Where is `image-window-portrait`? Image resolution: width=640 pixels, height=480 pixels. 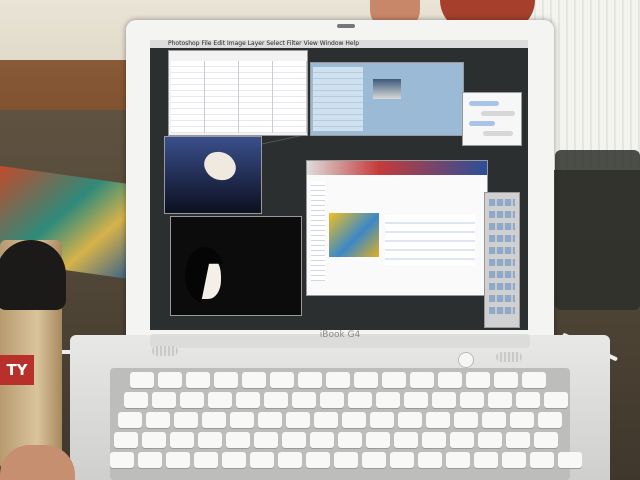
image-window-portrait is located at coordinates (236, 266).